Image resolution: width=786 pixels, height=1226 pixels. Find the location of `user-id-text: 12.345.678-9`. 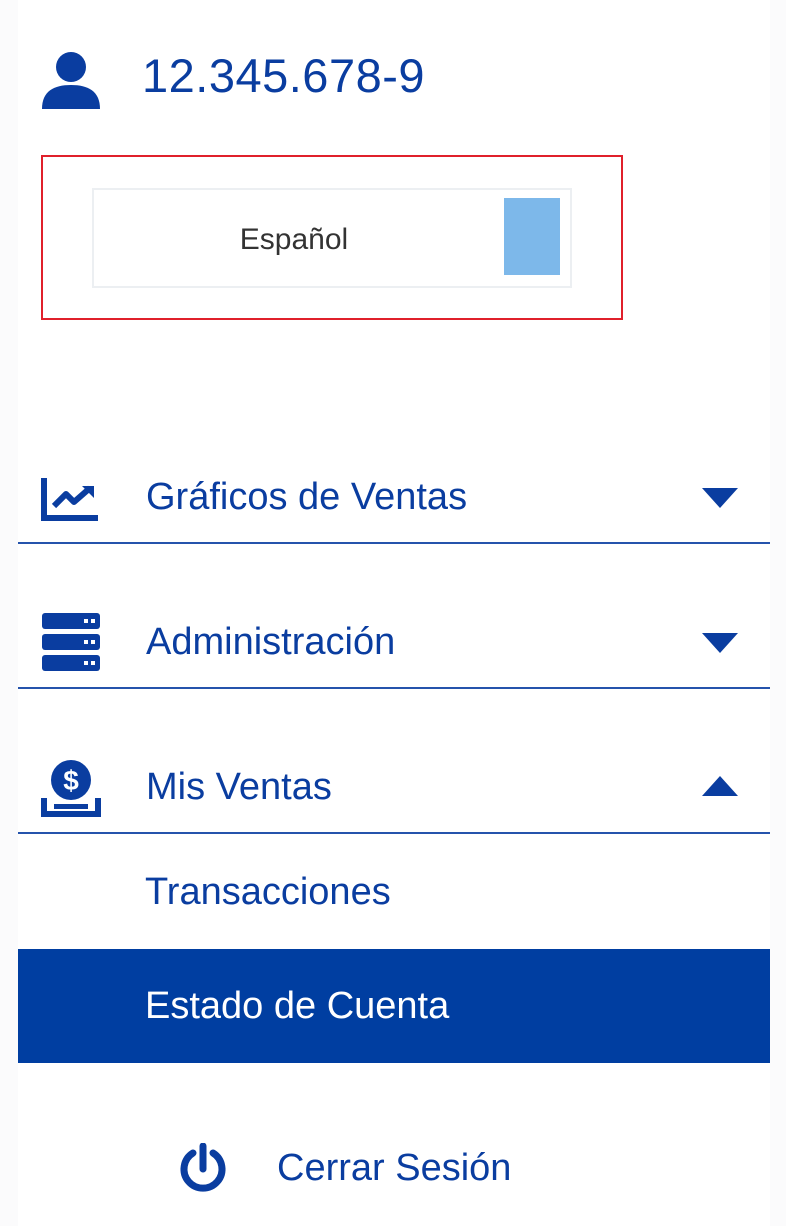

user-id-text: 12.345.678-9 is located at coordinates (284, 75).